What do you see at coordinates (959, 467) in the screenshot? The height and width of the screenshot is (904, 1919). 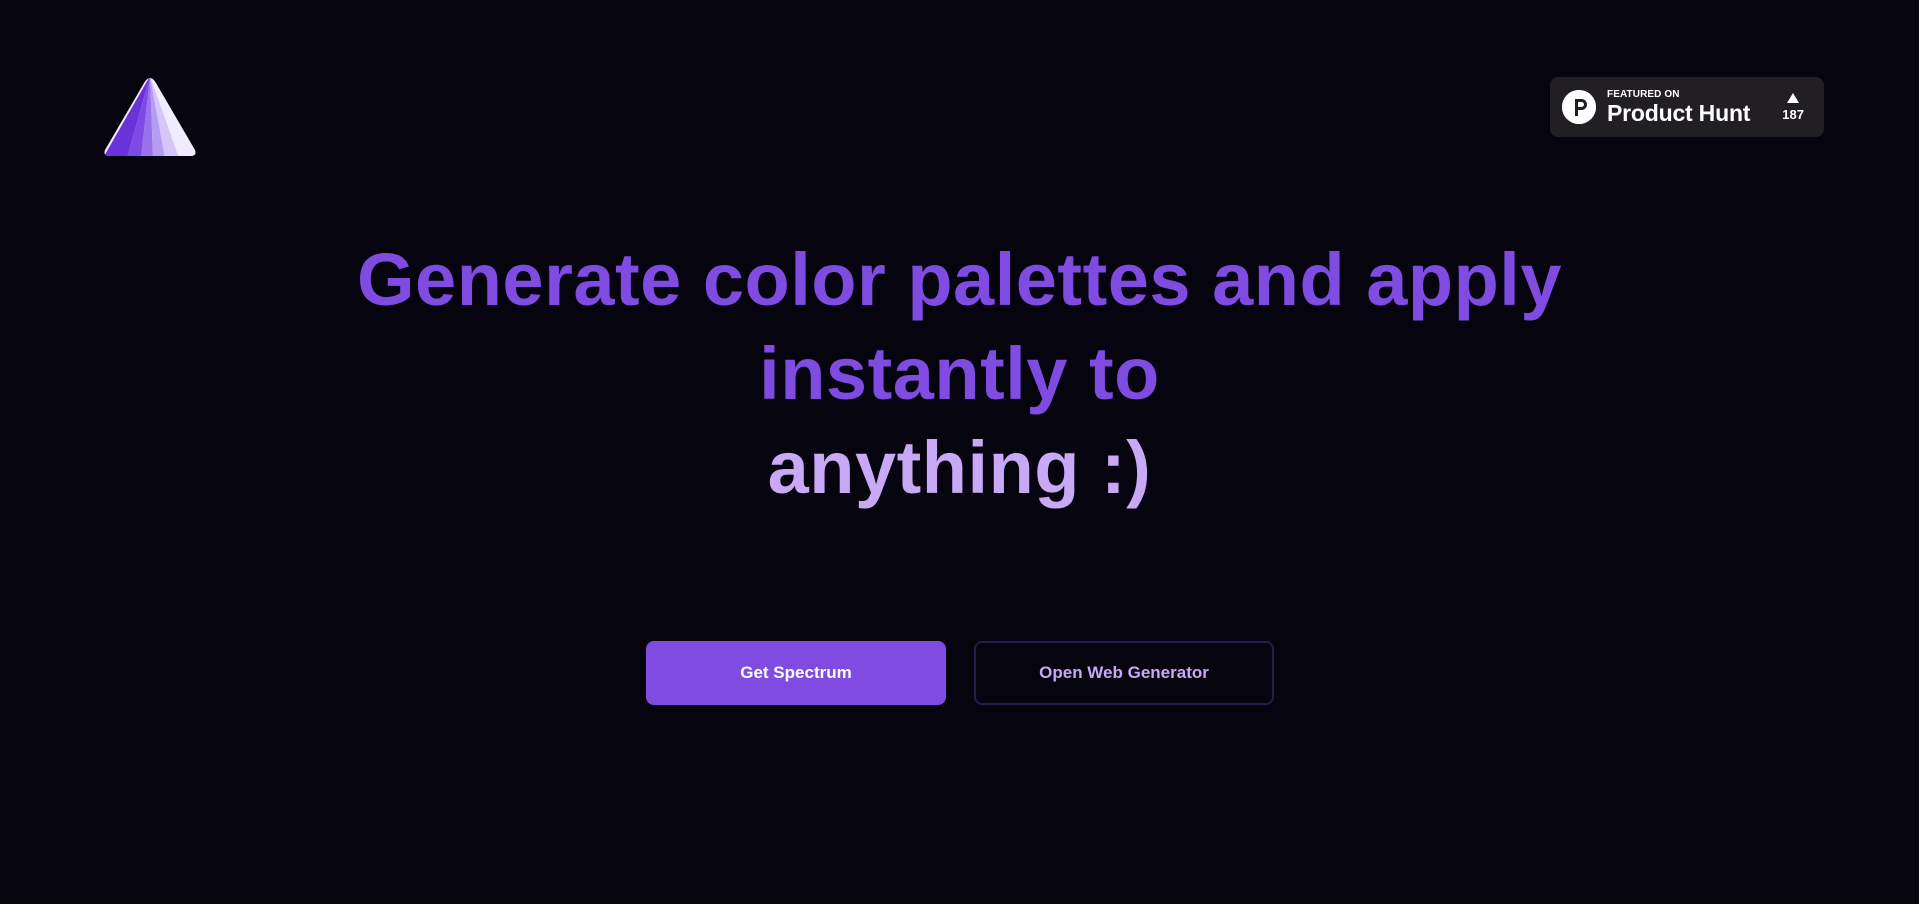 I see `hero-line-3: anything :)` at bounding box center [959, 467].